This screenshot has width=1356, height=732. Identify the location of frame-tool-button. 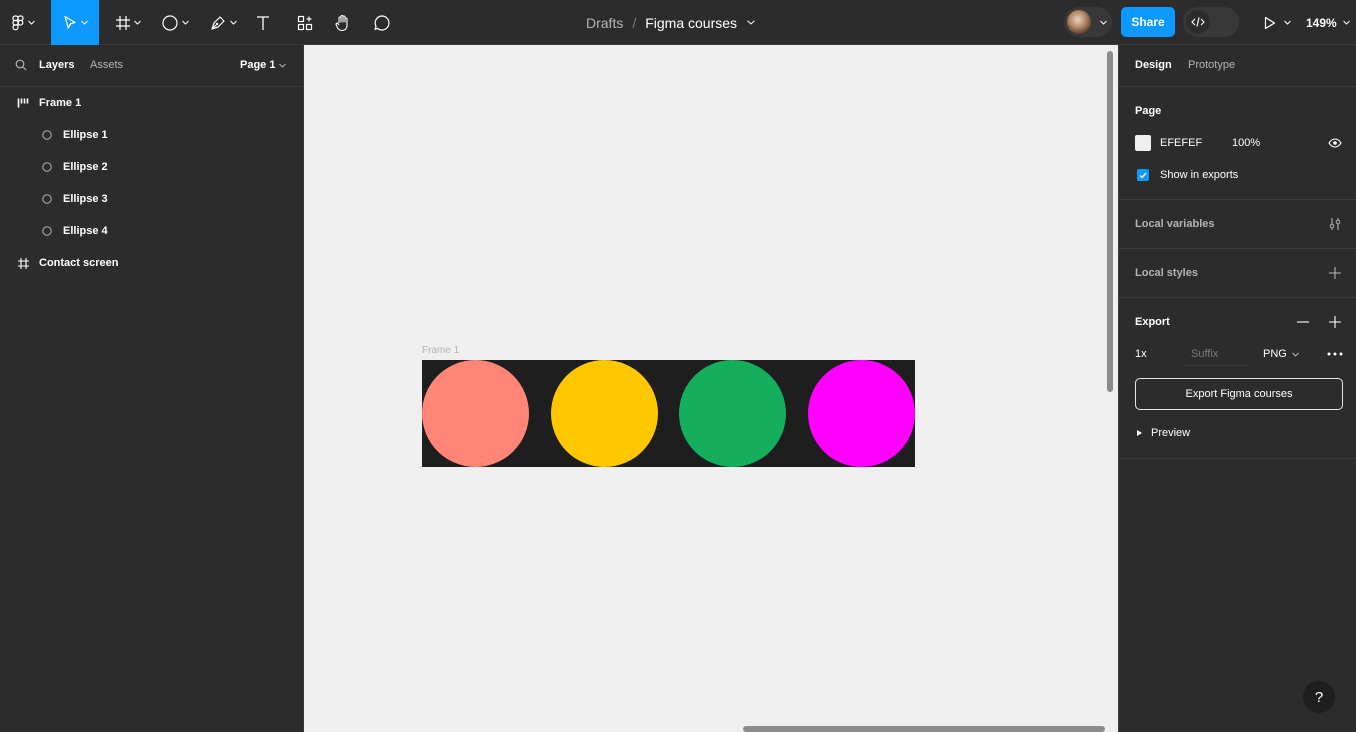
(128, 22).